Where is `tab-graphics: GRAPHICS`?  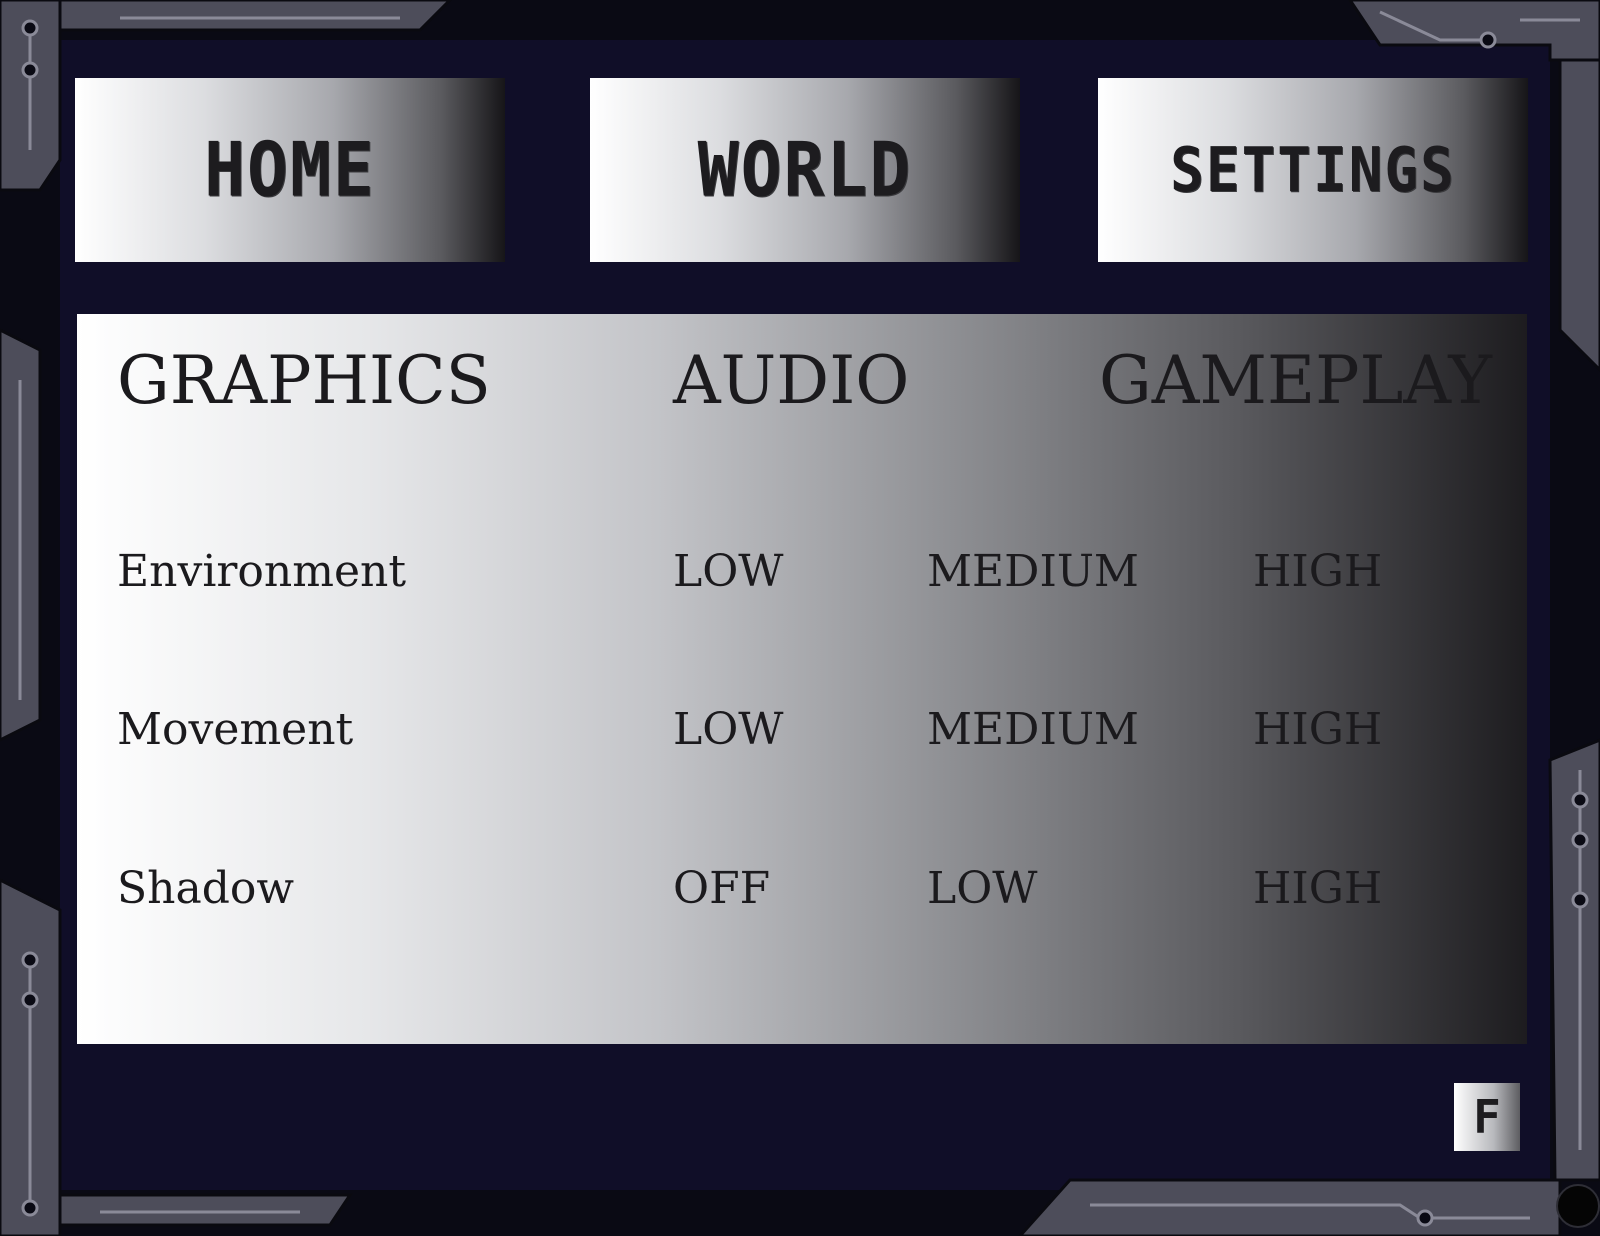 tab-graphics: GRAPHICS is located at coordinates (304, 380).